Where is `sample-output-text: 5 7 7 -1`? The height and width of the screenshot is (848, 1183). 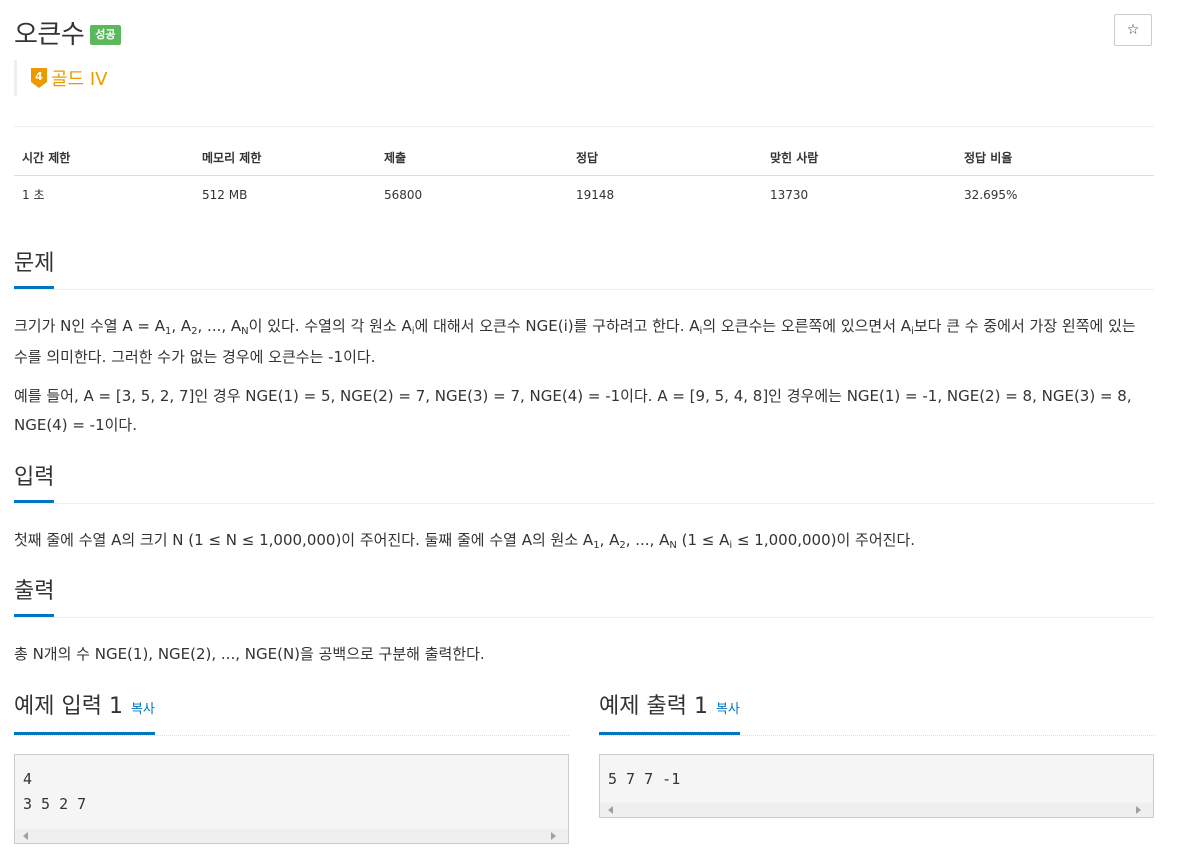
sample-output-text: 5 7 7 -1 is located at coordinates (644, 779).